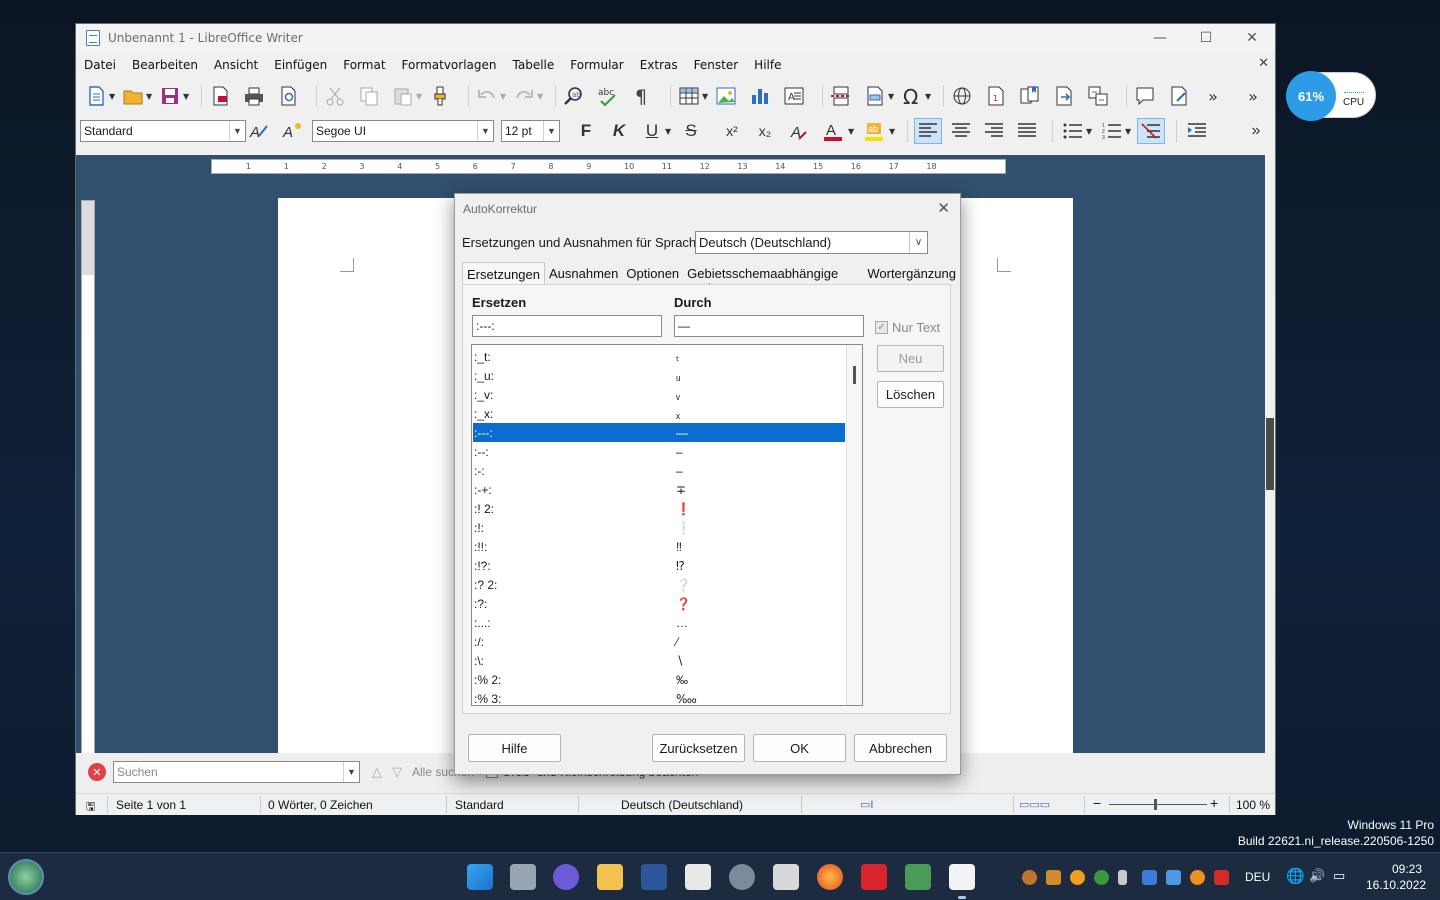 This screenshot has width=1440, height=900. What do you see at coordinates (918, 877) in the screenshot?
I see `network-app-icon` at bounding box center [918, 877].